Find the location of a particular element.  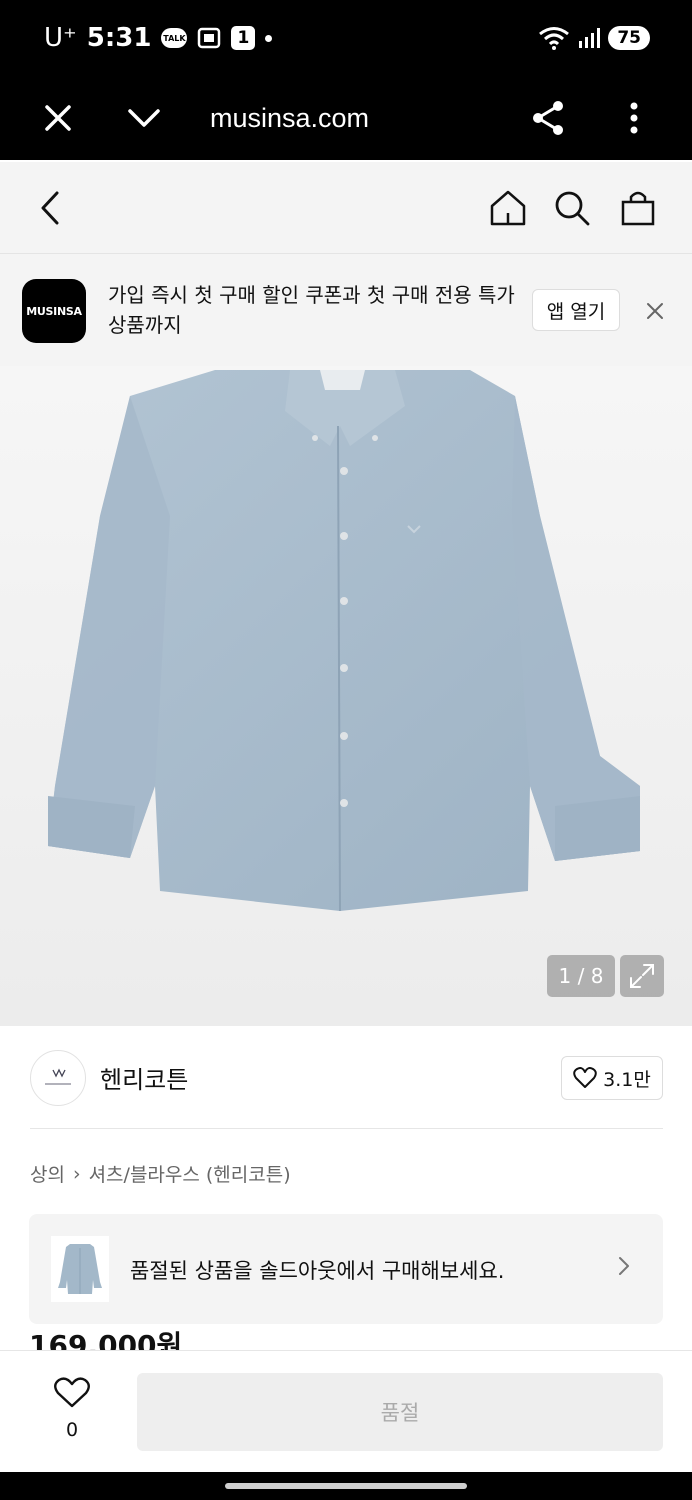

breadcrumb-category: 상의 is located at coordinates (47, 1173).